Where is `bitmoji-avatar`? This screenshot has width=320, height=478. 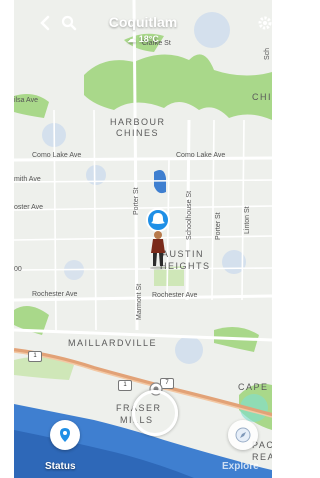
bitmoji-avatar is located at coordinates (158, 239).